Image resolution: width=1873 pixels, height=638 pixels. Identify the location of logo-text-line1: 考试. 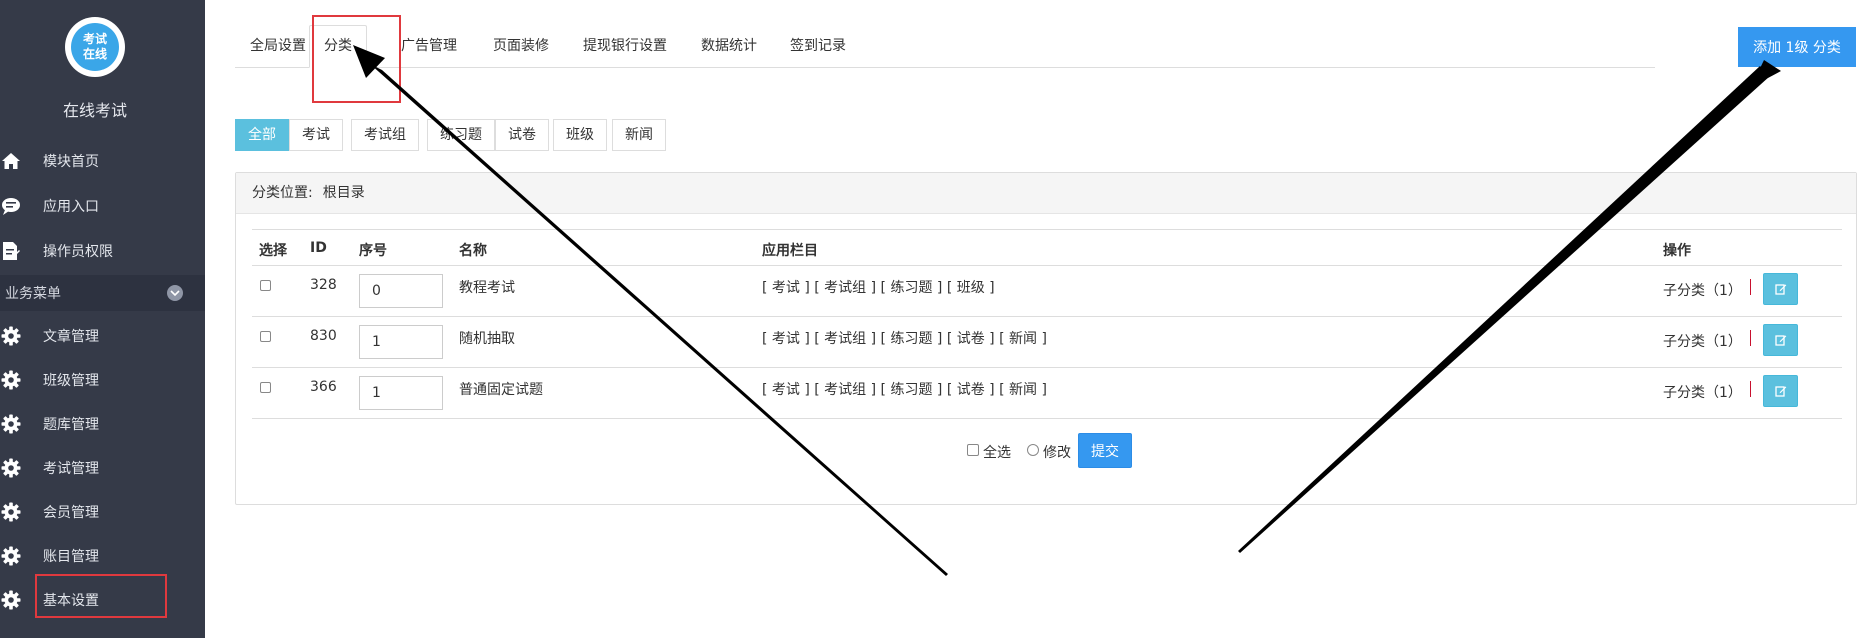
(94, 39).